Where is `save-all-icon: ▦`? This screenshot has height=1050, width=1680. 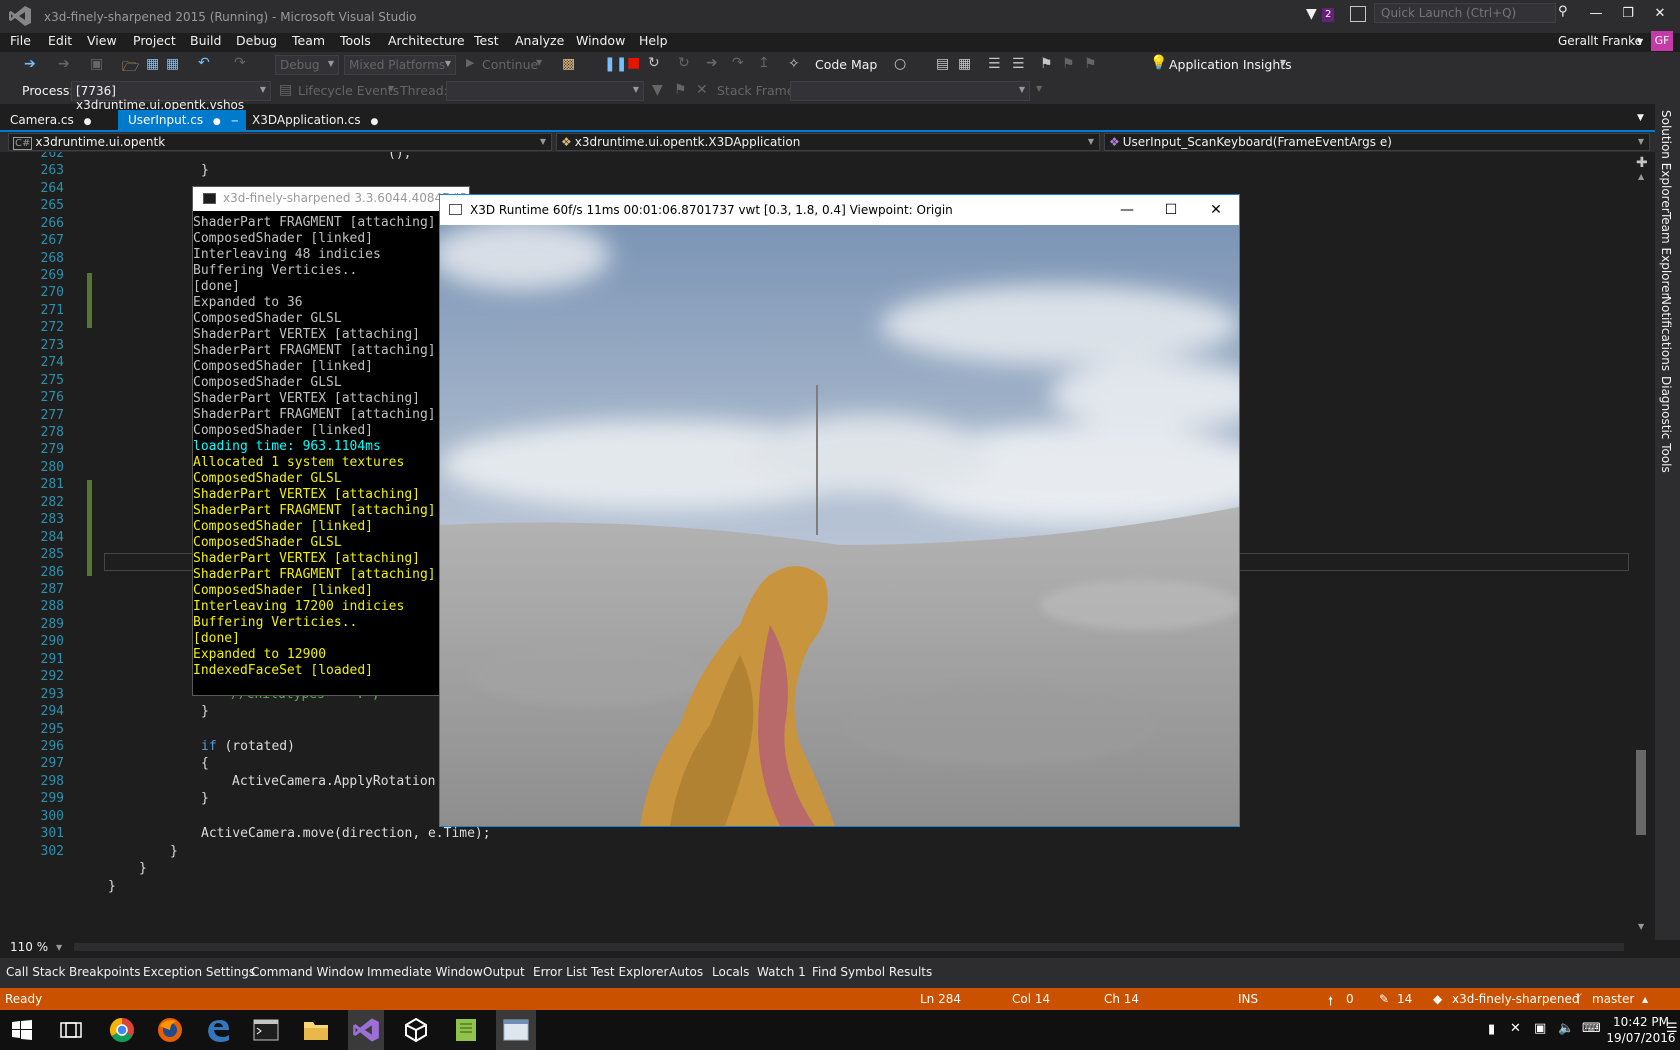
save-all-icon: ▦ is located at coordinates (172, 64).